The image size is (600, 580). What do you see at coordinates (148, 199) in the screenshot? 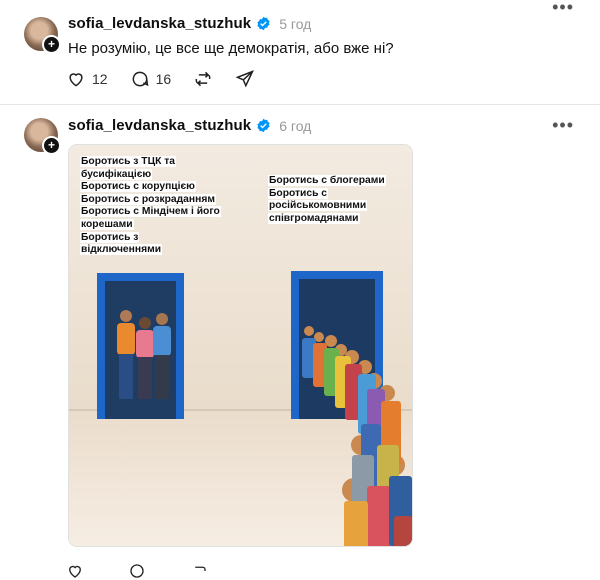
I see `caption-line: Боротись с розкраданням` at bounding box center [148, 199].